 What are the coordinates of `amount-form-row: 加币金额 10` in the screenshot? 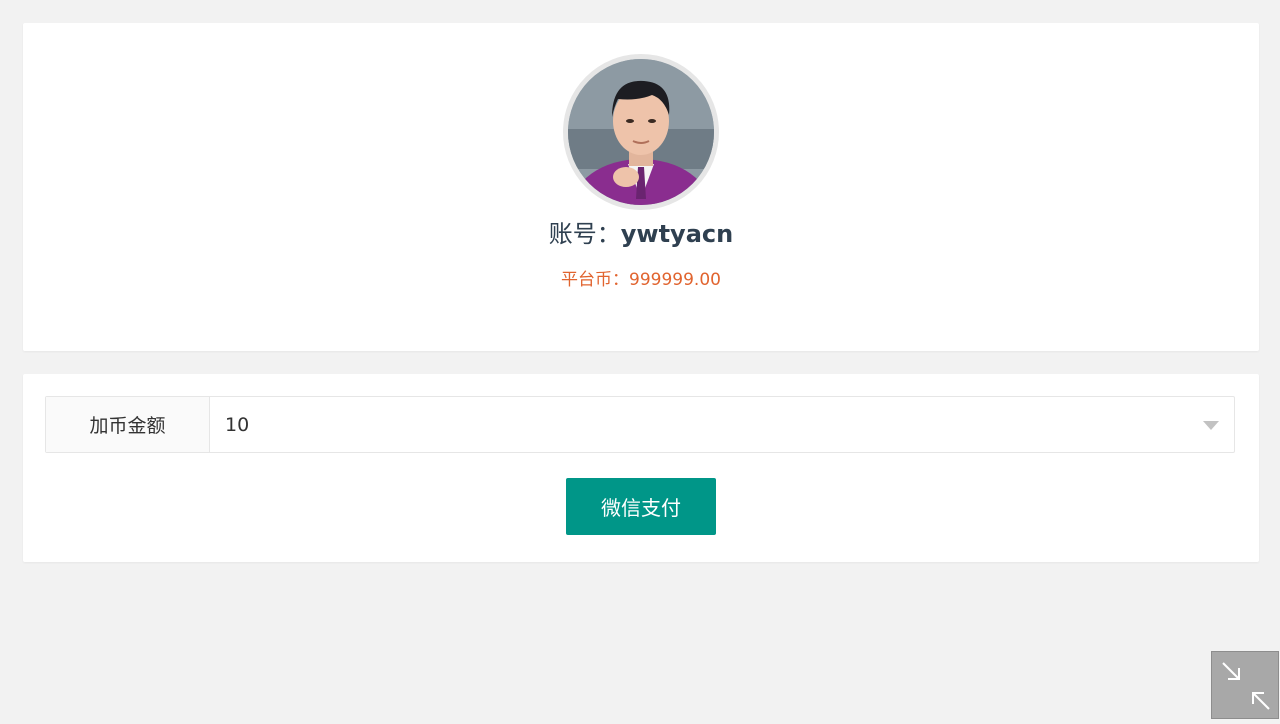 It's located at (640, 424).